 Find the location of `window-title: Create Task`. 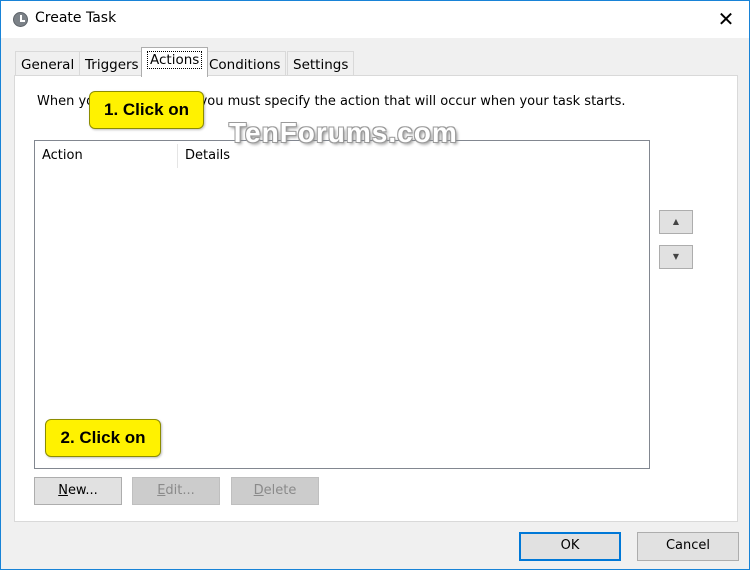

window-title: Create Task is located at coordinates (76, 18).